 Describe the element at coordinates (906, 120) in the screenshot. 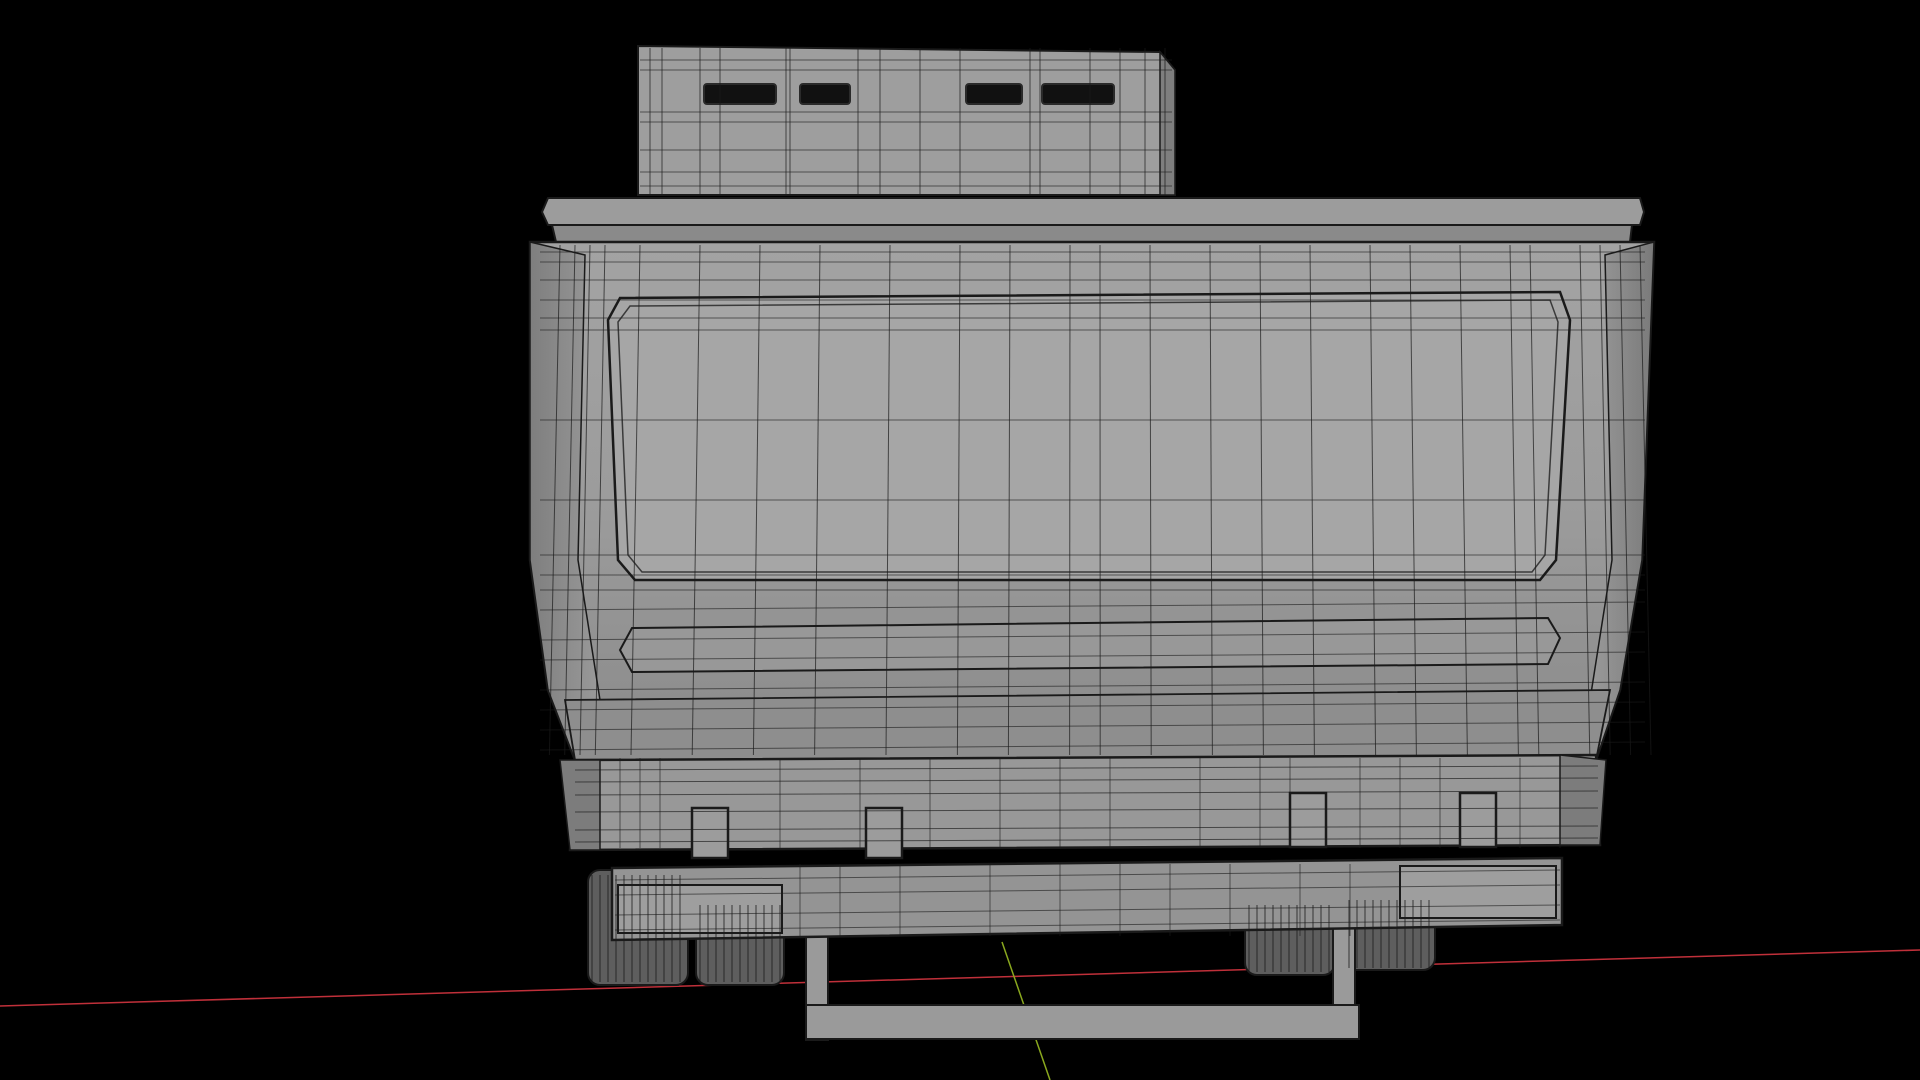

I see `cab-roof` at that location.